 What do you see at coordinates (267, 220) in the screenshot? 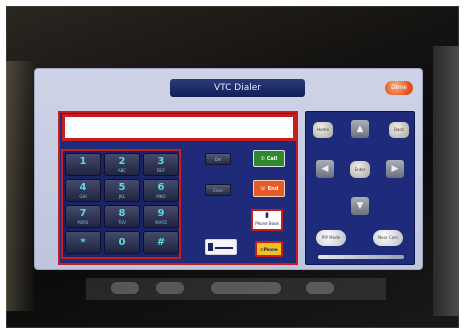
I see `phonebook-button: ▮ Phone Book` at bounding box center [267, 220].